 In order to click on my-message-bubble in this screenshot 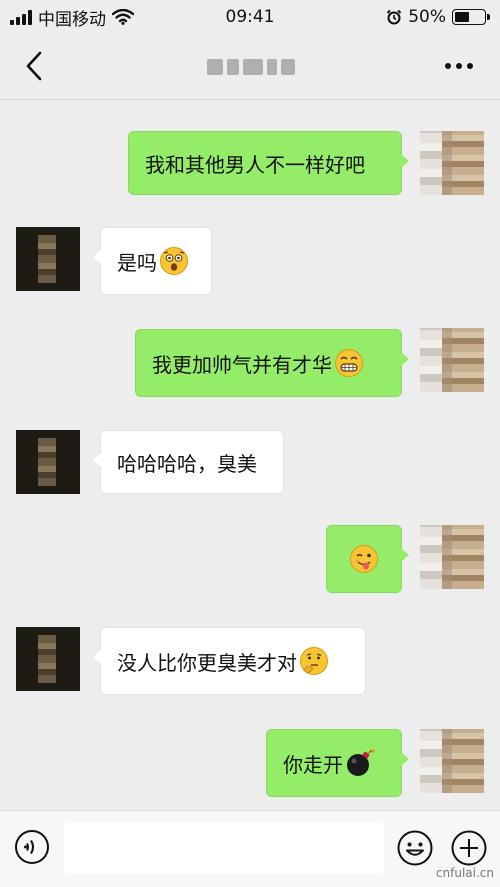, I will do `click(367, 559)`.